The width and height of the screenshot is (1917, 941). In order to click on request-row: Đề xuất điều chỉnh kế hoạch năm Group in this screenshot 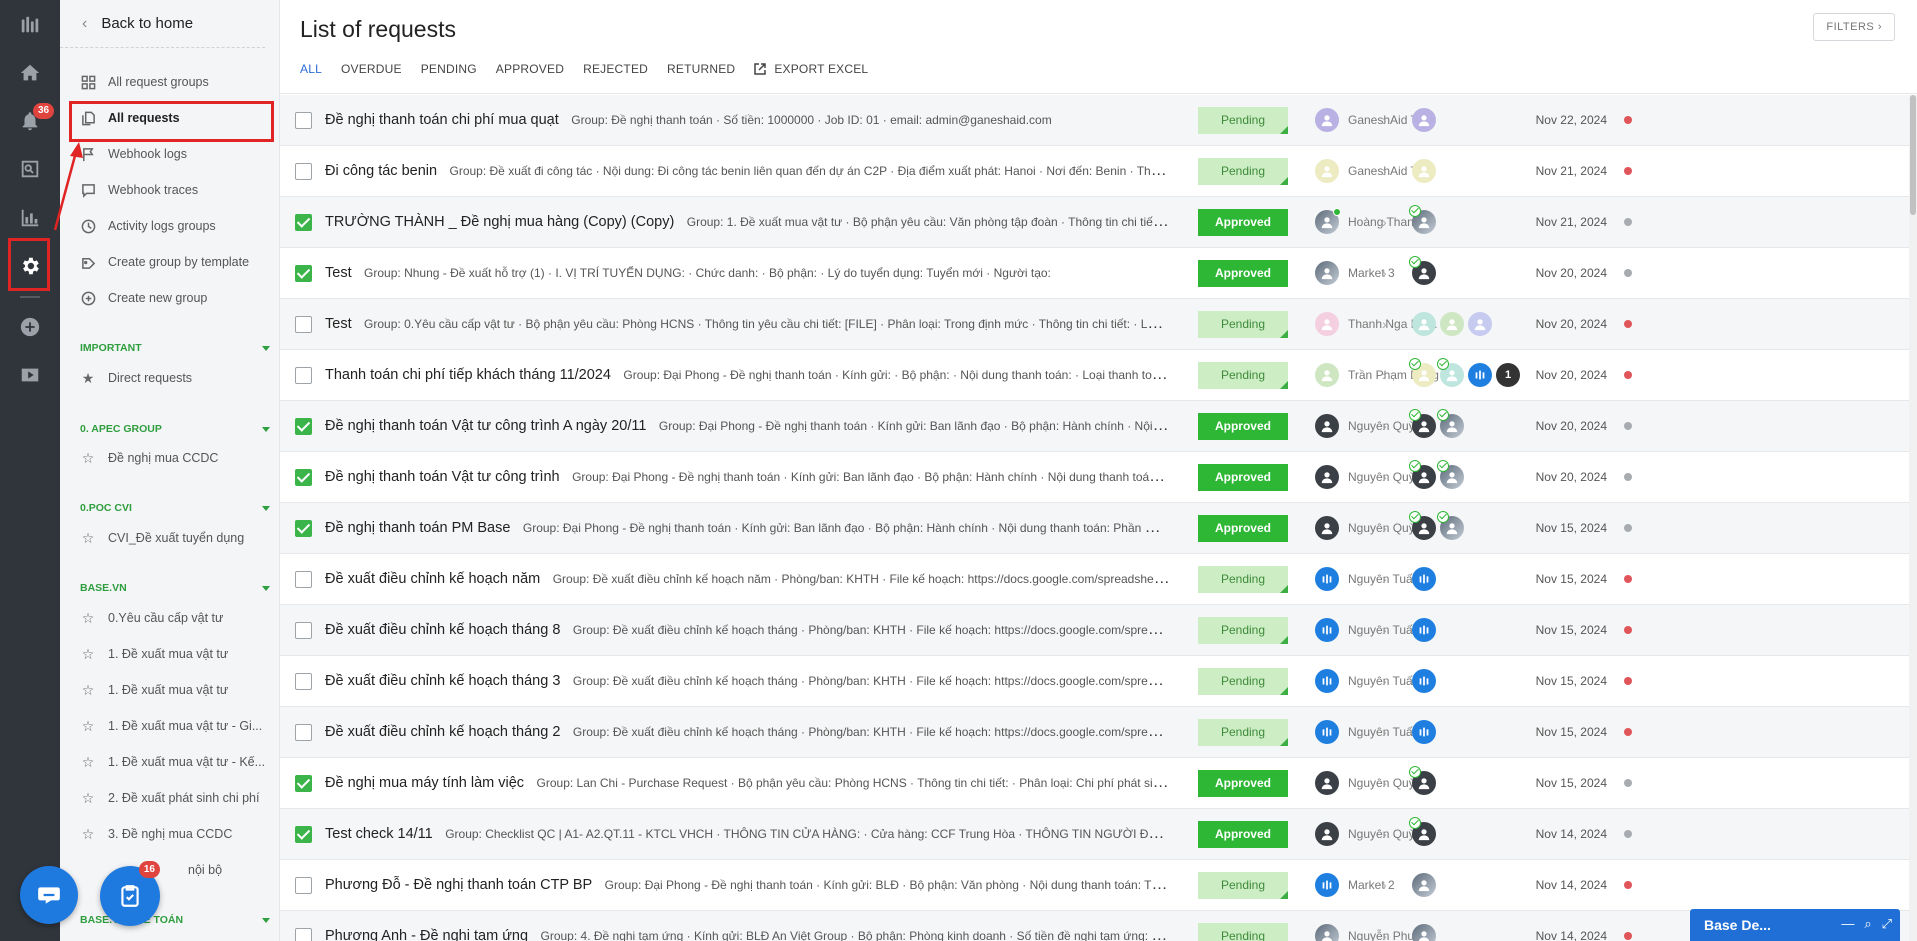, I will do `click(1094, 579)`.